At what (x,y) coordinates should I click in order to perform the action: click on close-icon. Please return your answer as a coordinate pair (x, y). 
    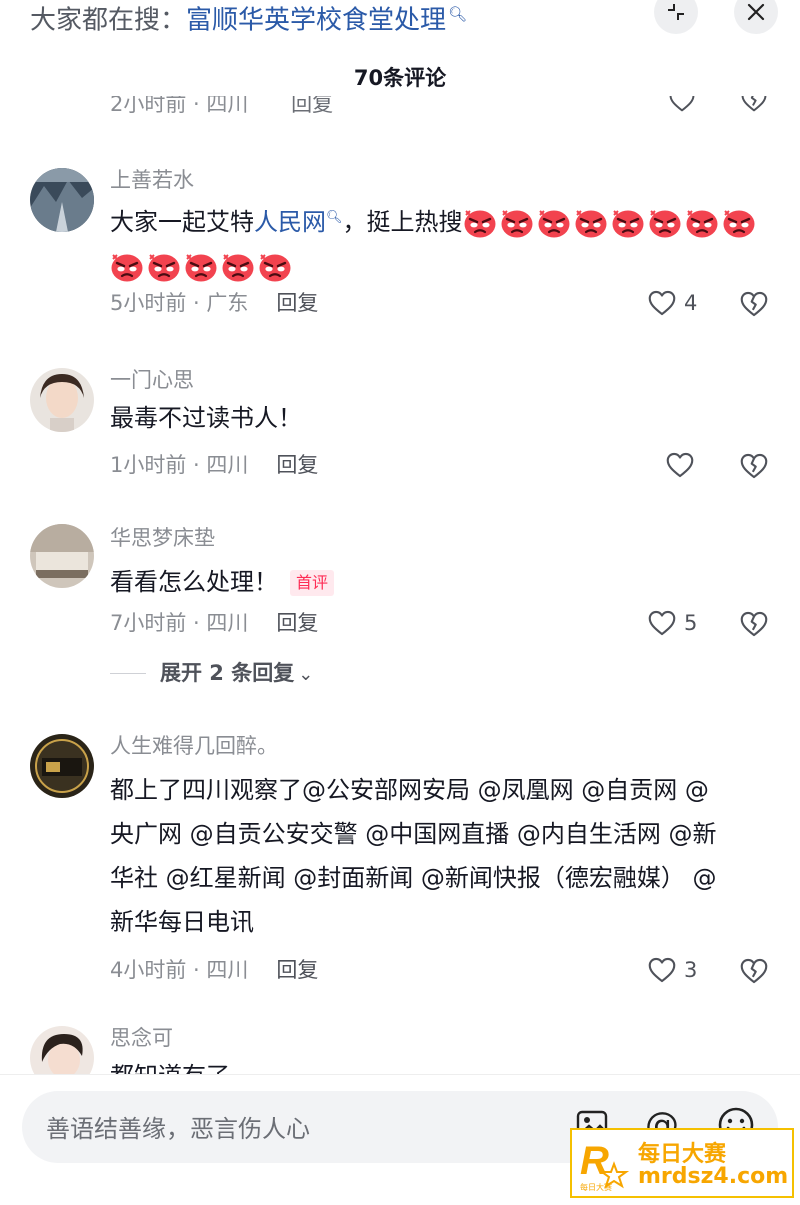
    Looking at the image, I should click on (756, 12).